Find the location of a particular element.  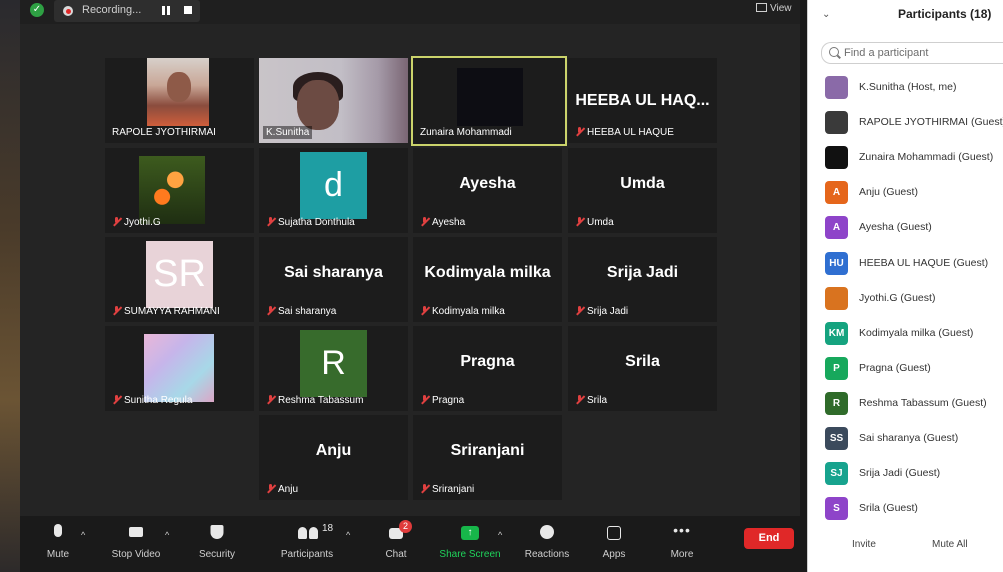

video-tile-srija: Srija Jadi Srija Jadi is located at coordinates (642, 279).